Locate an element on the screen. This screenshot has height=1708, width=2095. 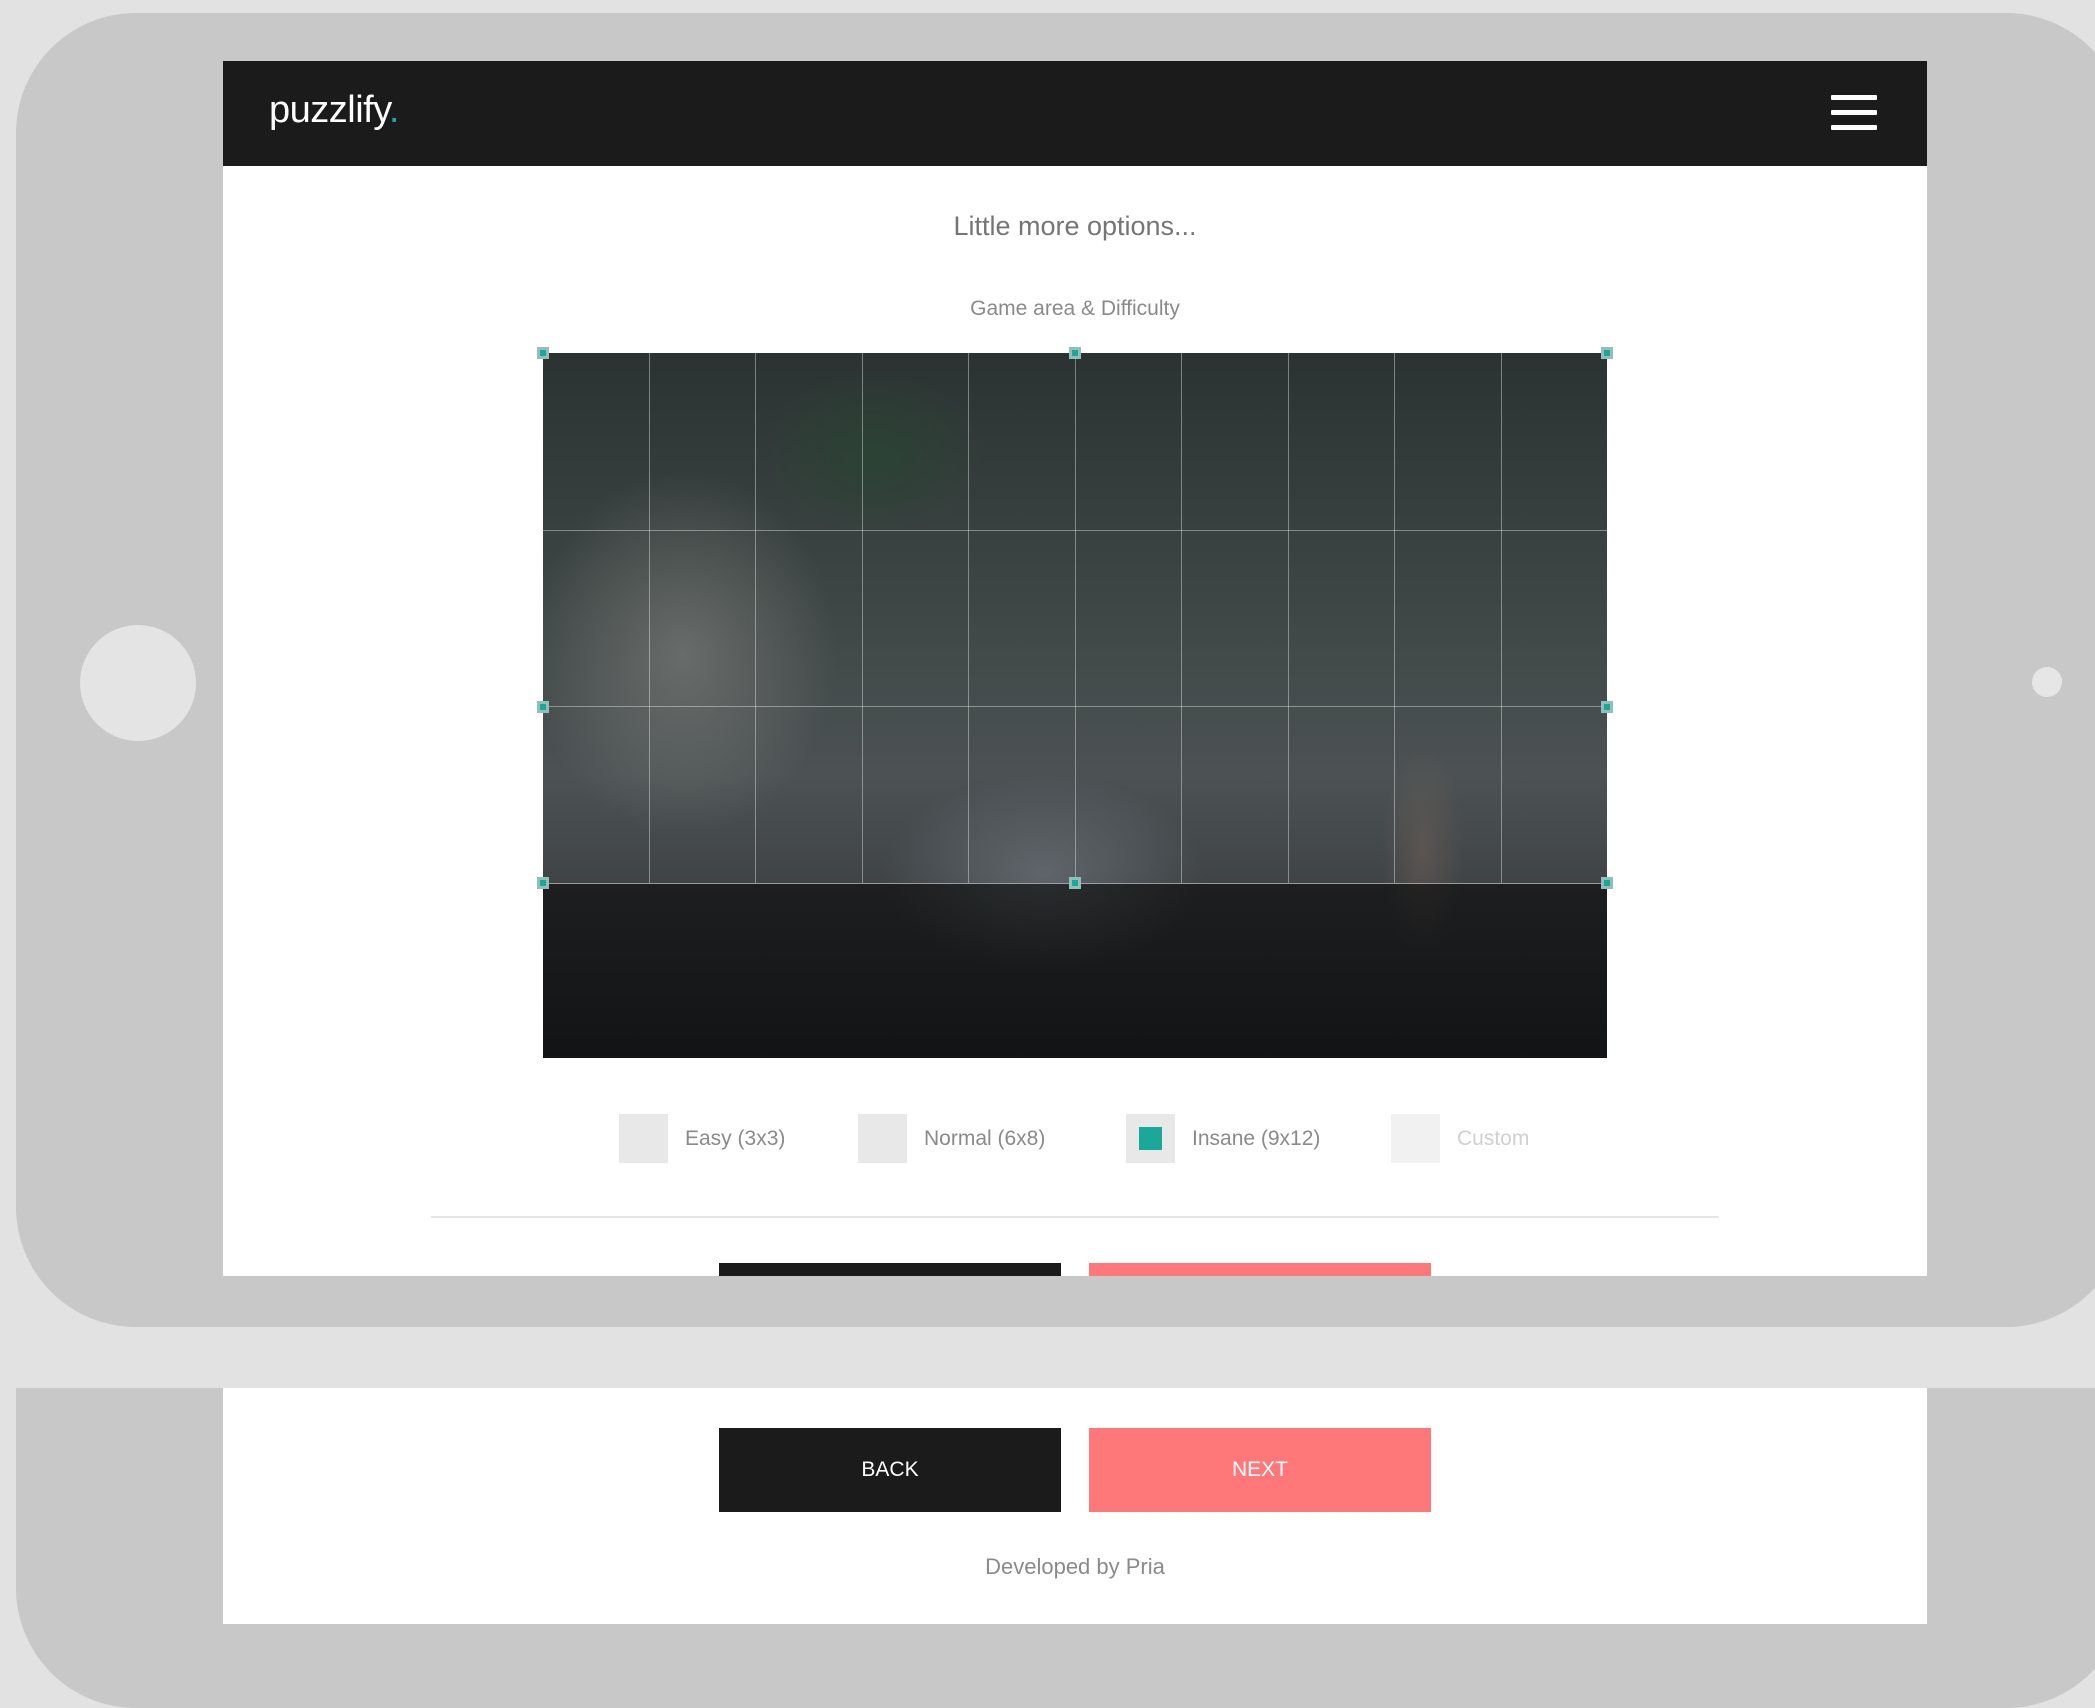
checkbox-insane is located at coordinates (1150, 1138).